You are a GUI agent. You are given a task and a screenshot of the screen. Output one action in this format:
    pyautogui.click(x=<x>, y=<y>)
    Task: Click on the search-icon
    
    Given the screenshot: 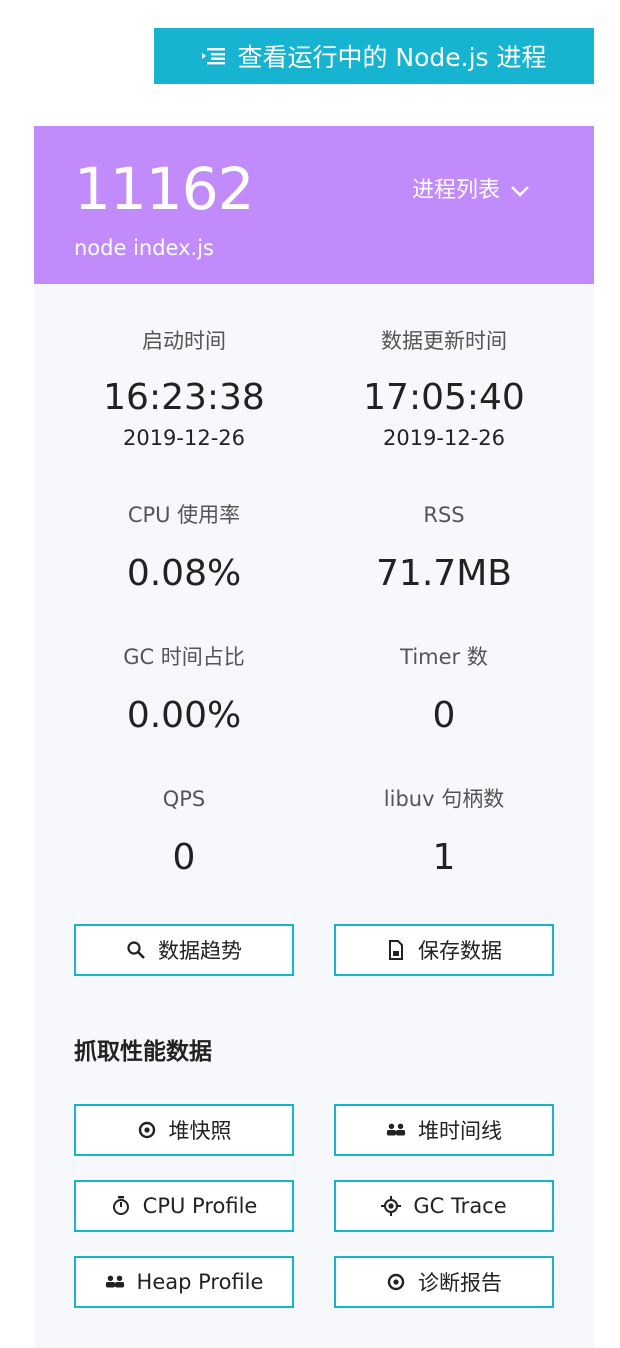 What is the action you would take?
    pyautogui.click(x=136, y=950)
    